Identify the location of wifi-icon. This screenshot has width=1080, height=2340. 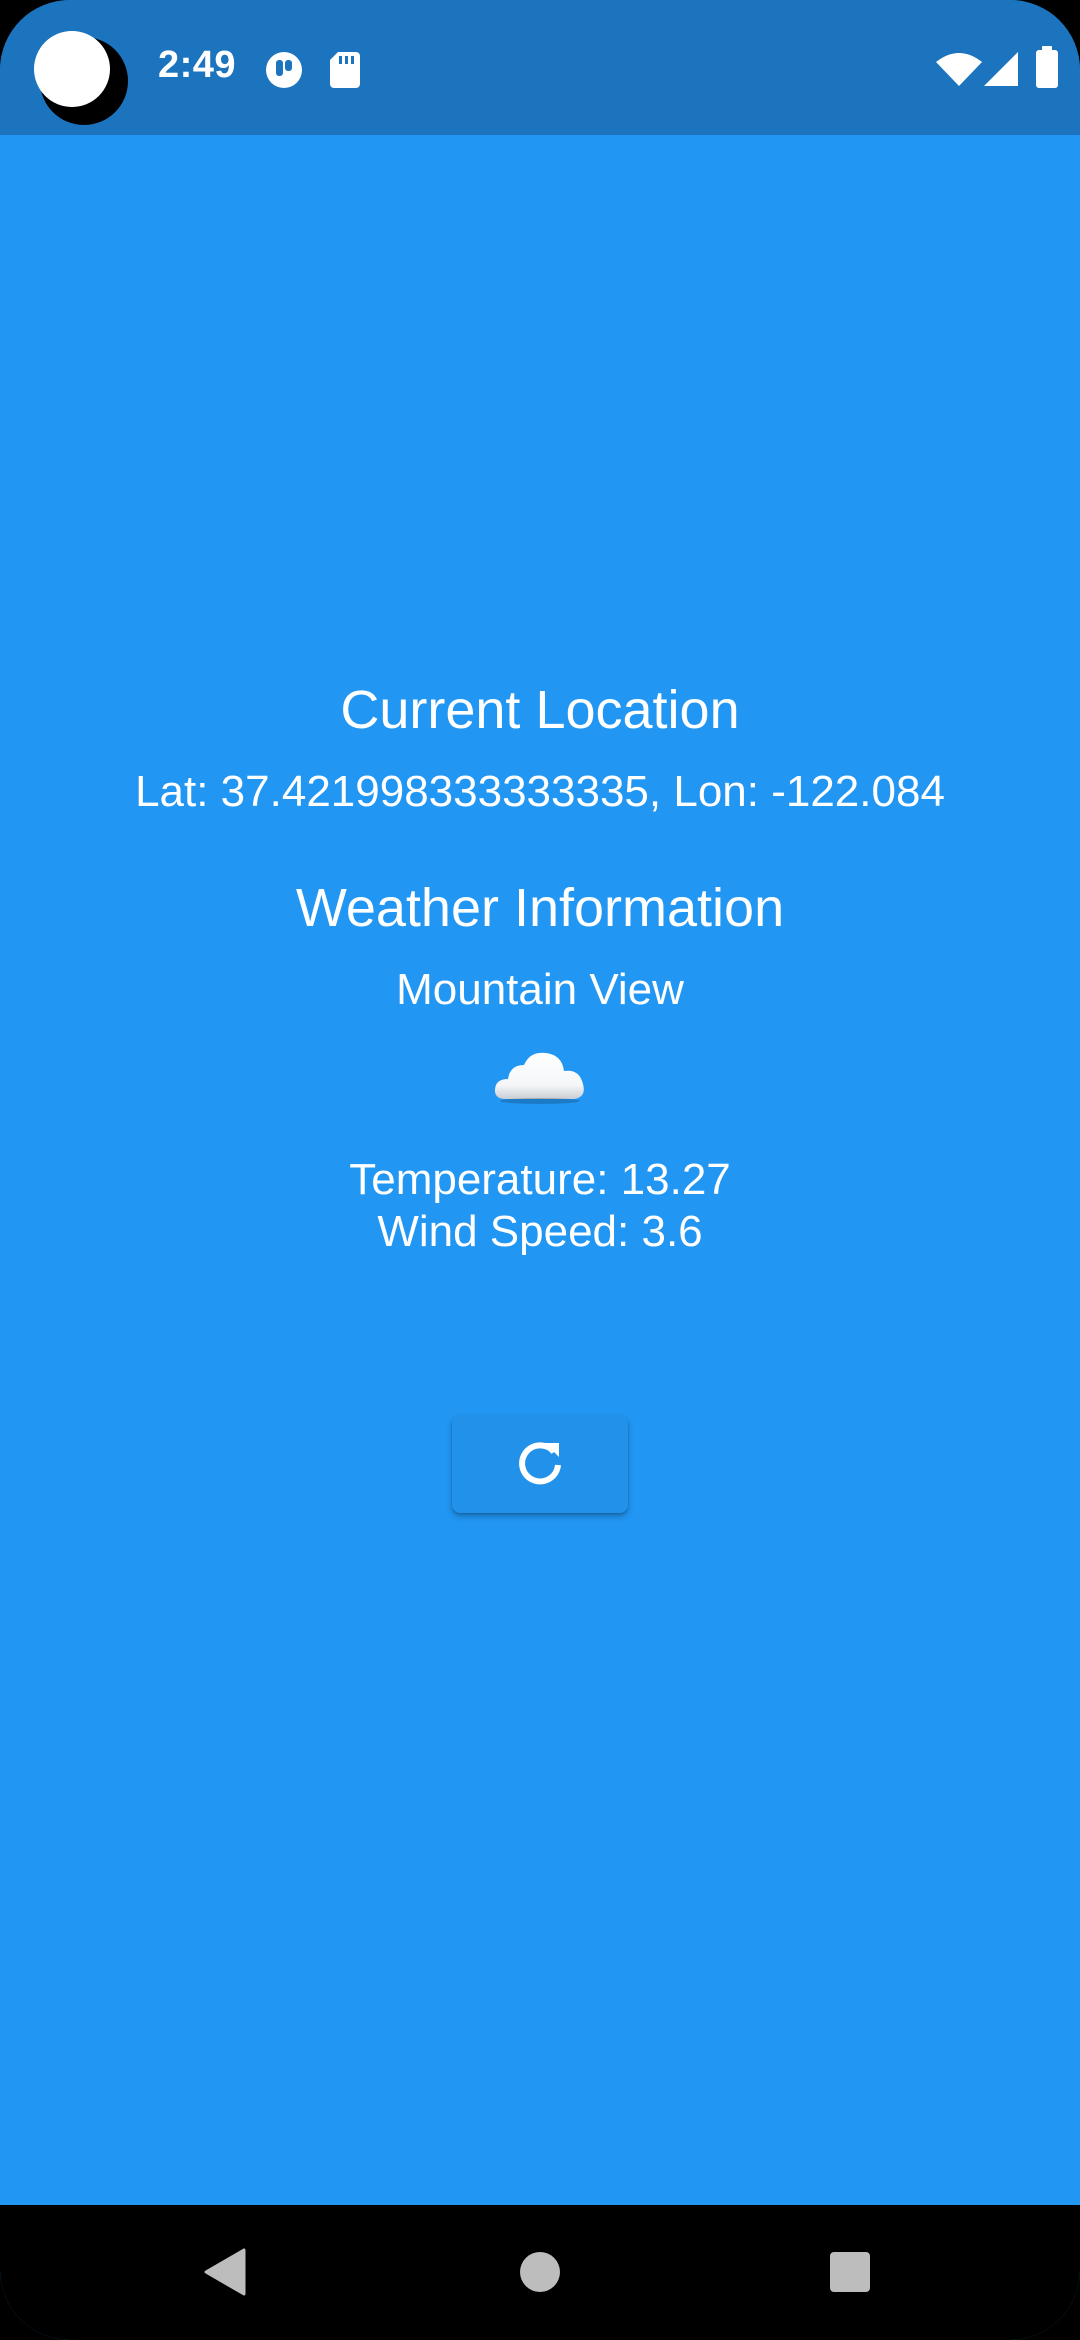
(959, 69).